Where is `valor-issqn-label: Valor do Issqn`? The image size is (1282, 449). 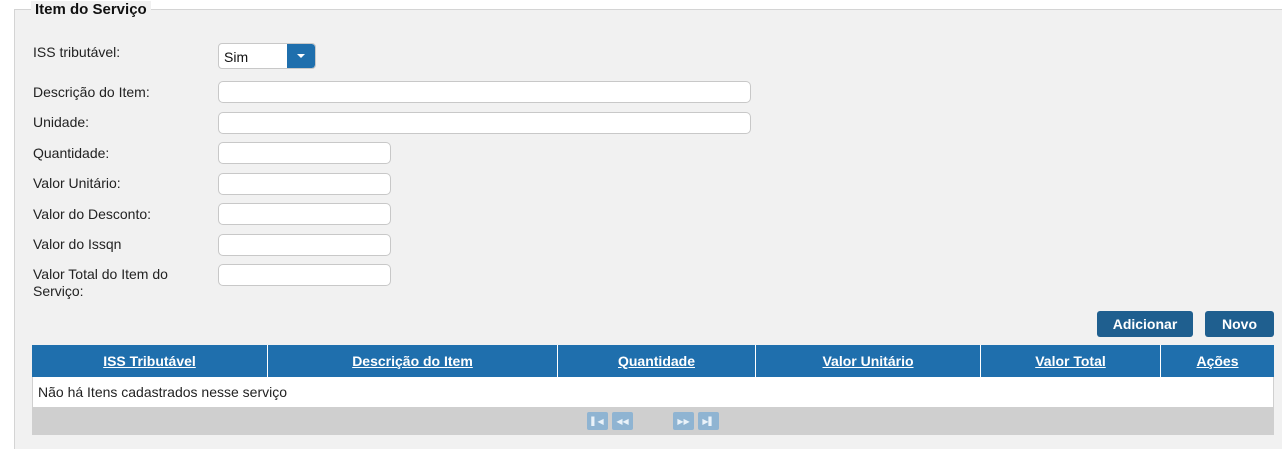
valor-issqn-label: Valor do Issqn is located at coordinates (77, 244).